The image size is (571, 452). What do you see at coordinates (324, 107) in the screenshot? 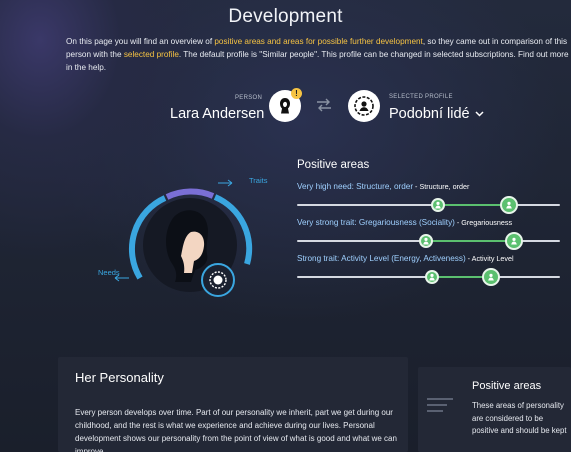
I see `compare-arrows-icon` at bounding box center [324, 107].